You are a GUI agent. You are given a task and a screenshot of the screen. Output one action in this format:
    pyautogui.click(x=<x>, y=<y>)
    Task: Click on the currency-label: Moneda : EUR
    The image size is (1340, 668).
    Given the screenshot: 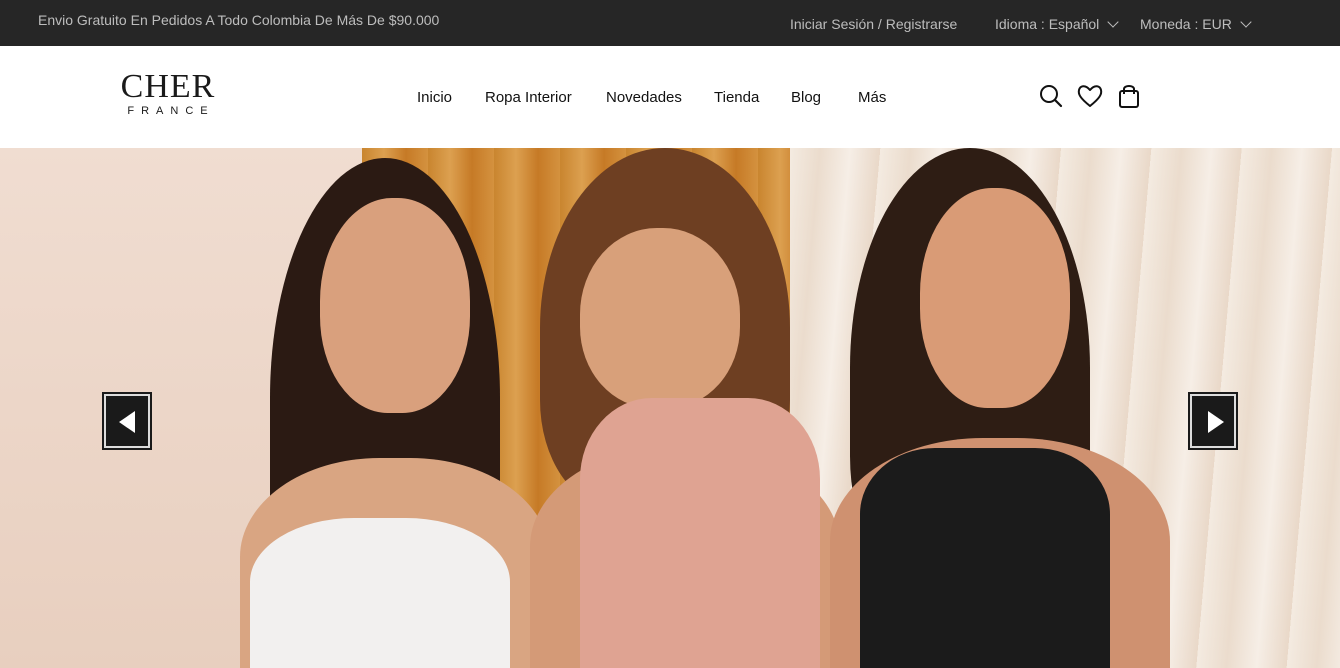 What is the action you would take?
    pyautogui.click(x=1186, y=24)
    